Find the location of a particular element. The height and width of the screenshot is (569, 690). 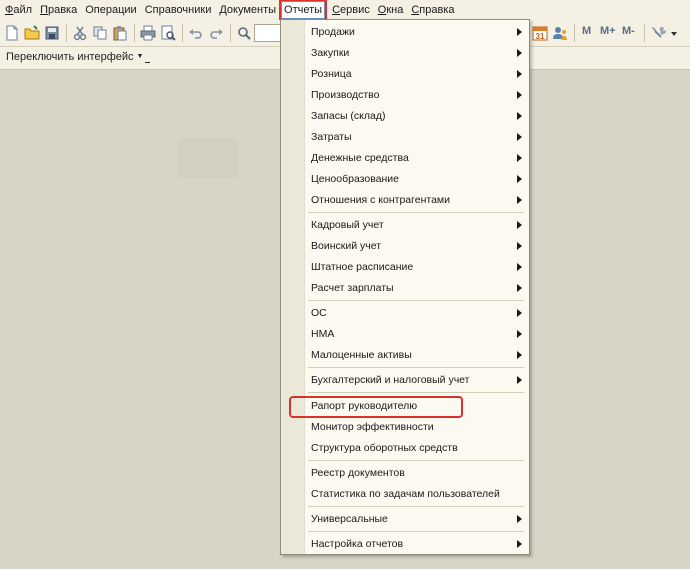

menu-edit-label: равка is located at coordinates (62, 10).